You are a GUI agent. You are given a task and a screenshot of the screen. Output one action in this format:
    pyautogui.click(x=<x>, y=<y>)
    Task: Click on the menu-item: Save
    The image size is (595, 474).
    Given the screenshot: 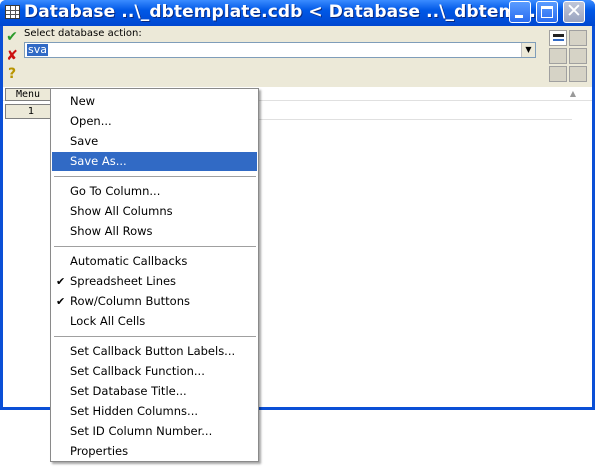 What is the action you would take?
    pyautogui.click(x=154, y=141)
    